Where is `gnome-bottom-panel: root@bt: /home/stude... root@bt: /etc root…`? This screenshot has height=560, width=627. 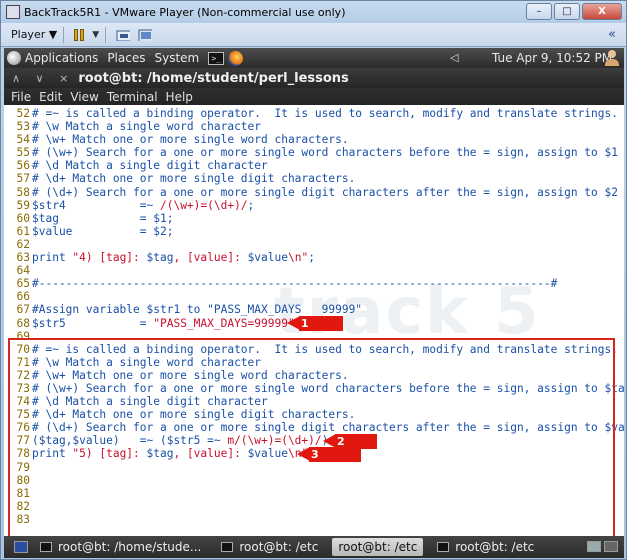
gnome-bottom-panel: root@bt: /home/stude... root@bt: /etc root… is located at coordinates (314, 547).